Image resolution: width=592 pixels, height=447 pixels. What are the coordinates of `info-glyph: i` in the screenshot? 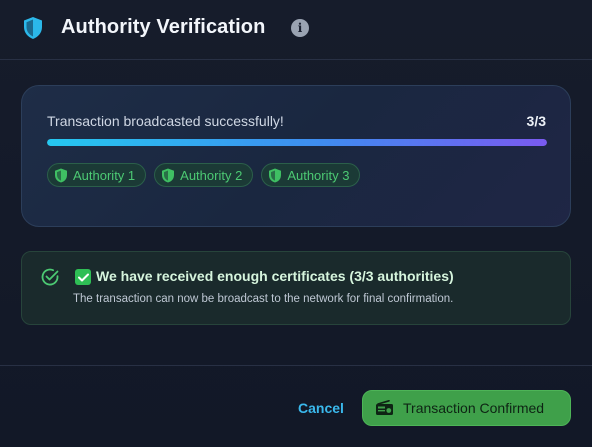 It's located at (300, 28).